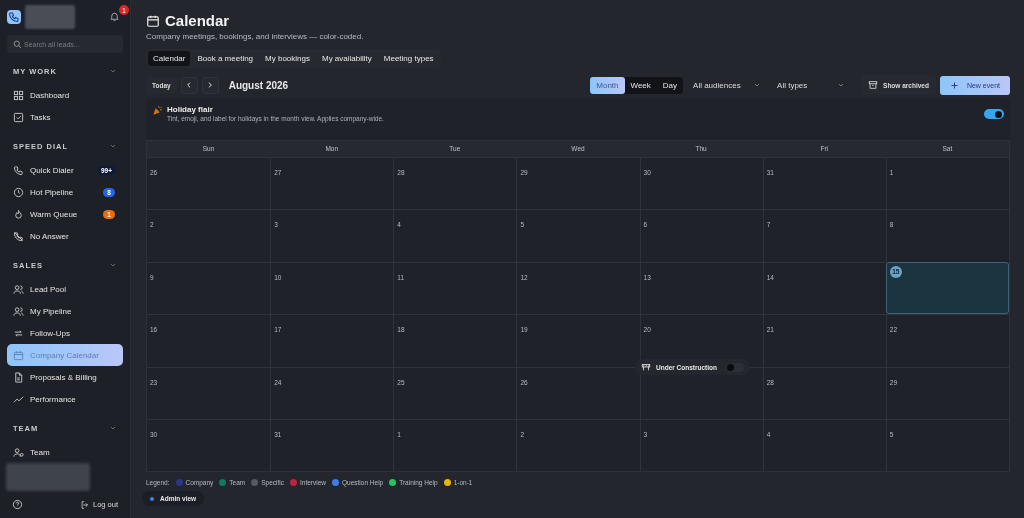  Describe the element at coordinates (65, 333) in the screenshot. I see `nav-item: Follow-Ups` at that location.